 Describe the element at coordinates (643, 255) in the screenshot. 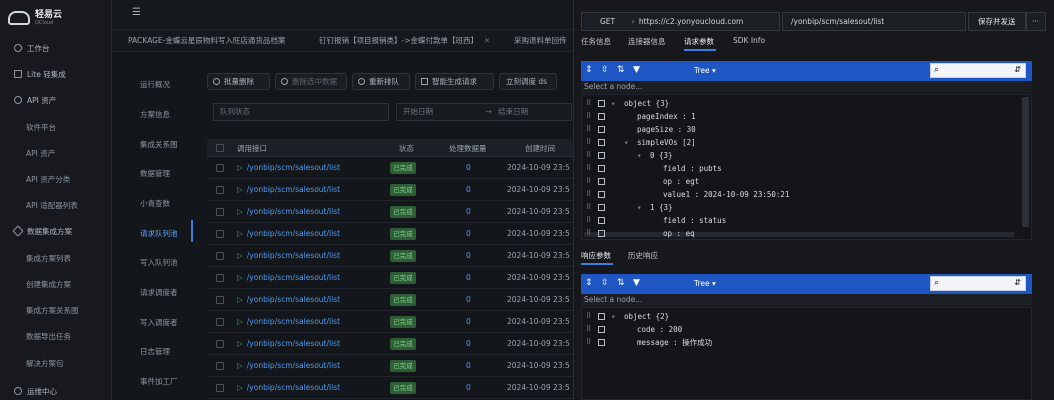

I see `tab-history-response: 历史响应` at that location.